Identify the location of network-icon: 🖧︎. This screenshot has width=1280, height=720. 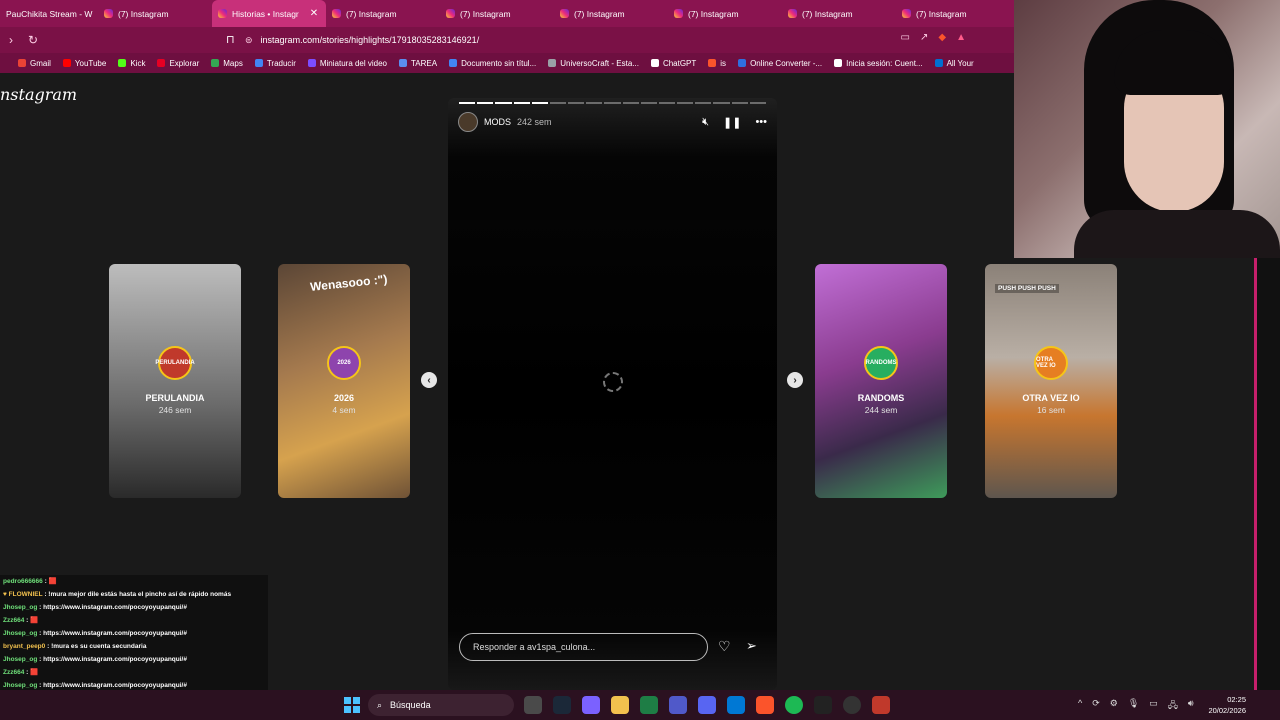
(1173, 706).